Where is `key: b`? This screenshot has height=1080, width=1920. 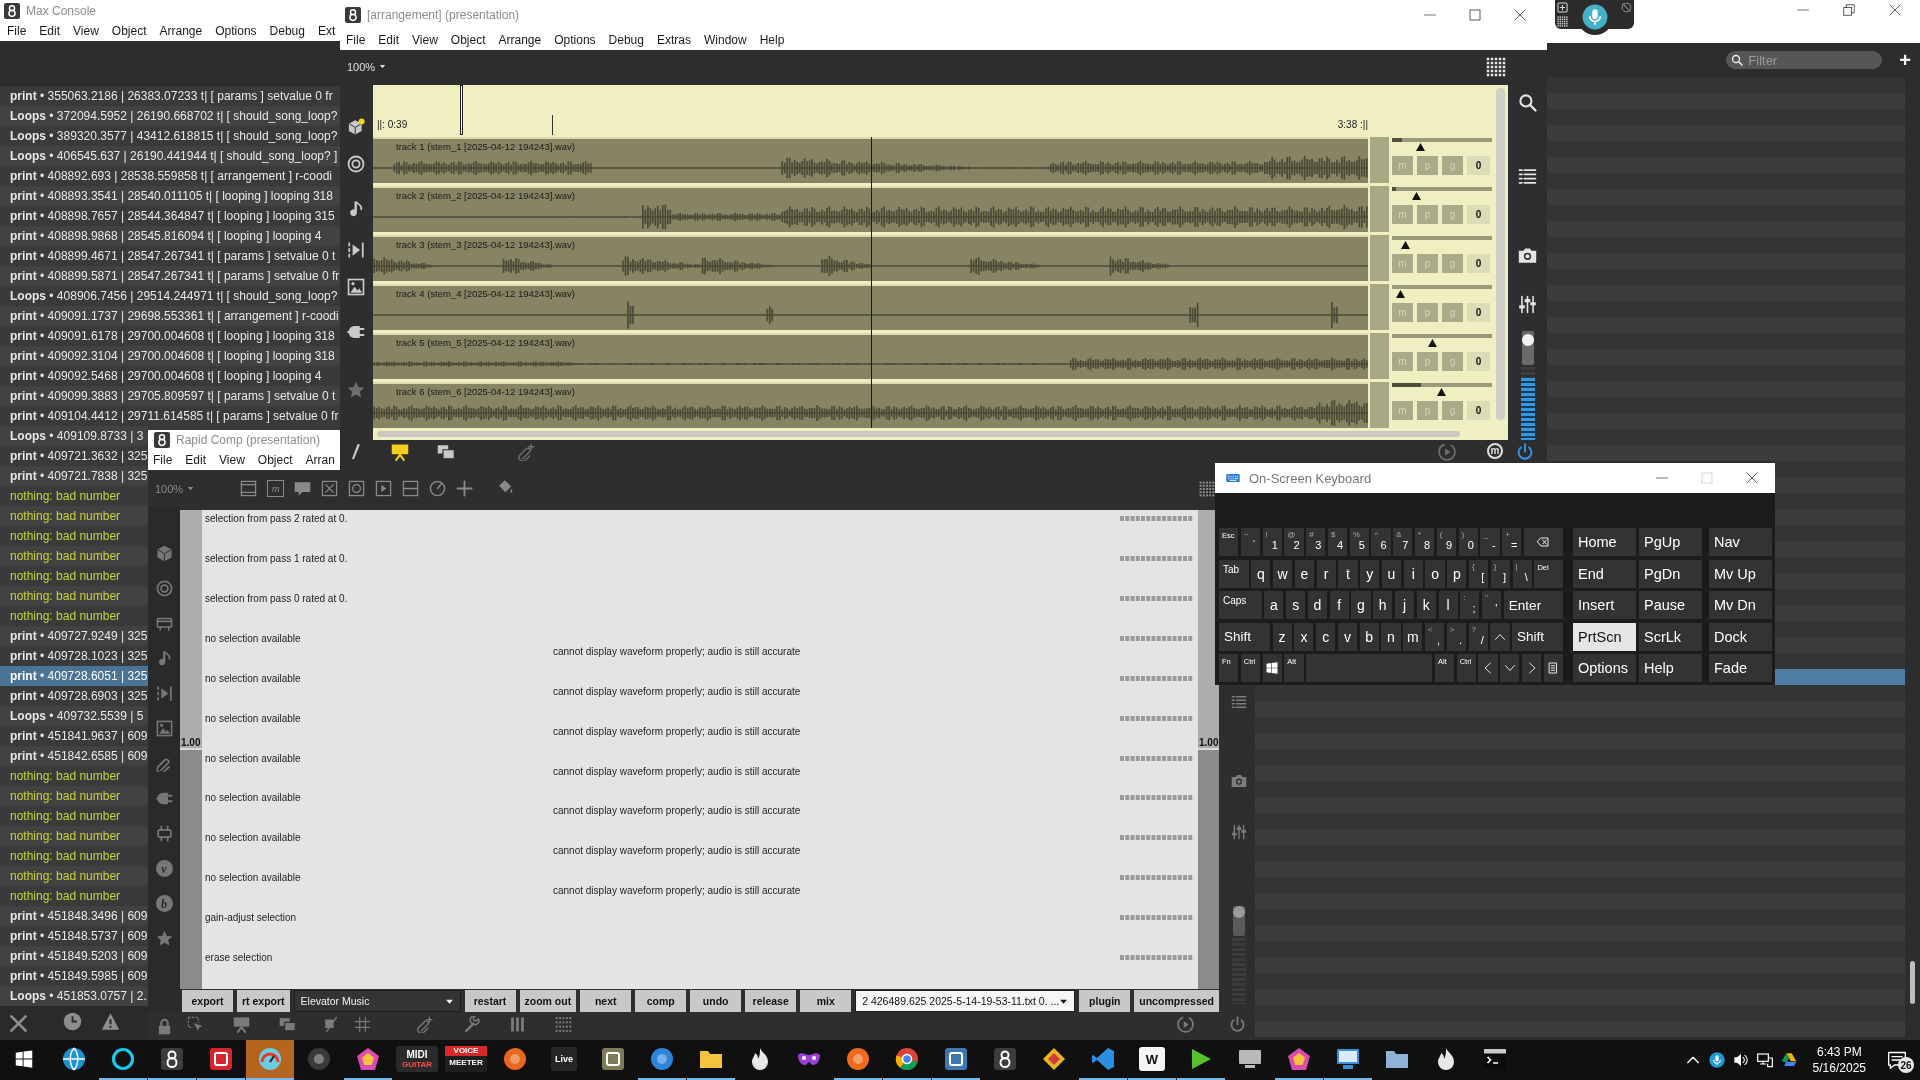
key: b is located at coordinates (1369, 636).